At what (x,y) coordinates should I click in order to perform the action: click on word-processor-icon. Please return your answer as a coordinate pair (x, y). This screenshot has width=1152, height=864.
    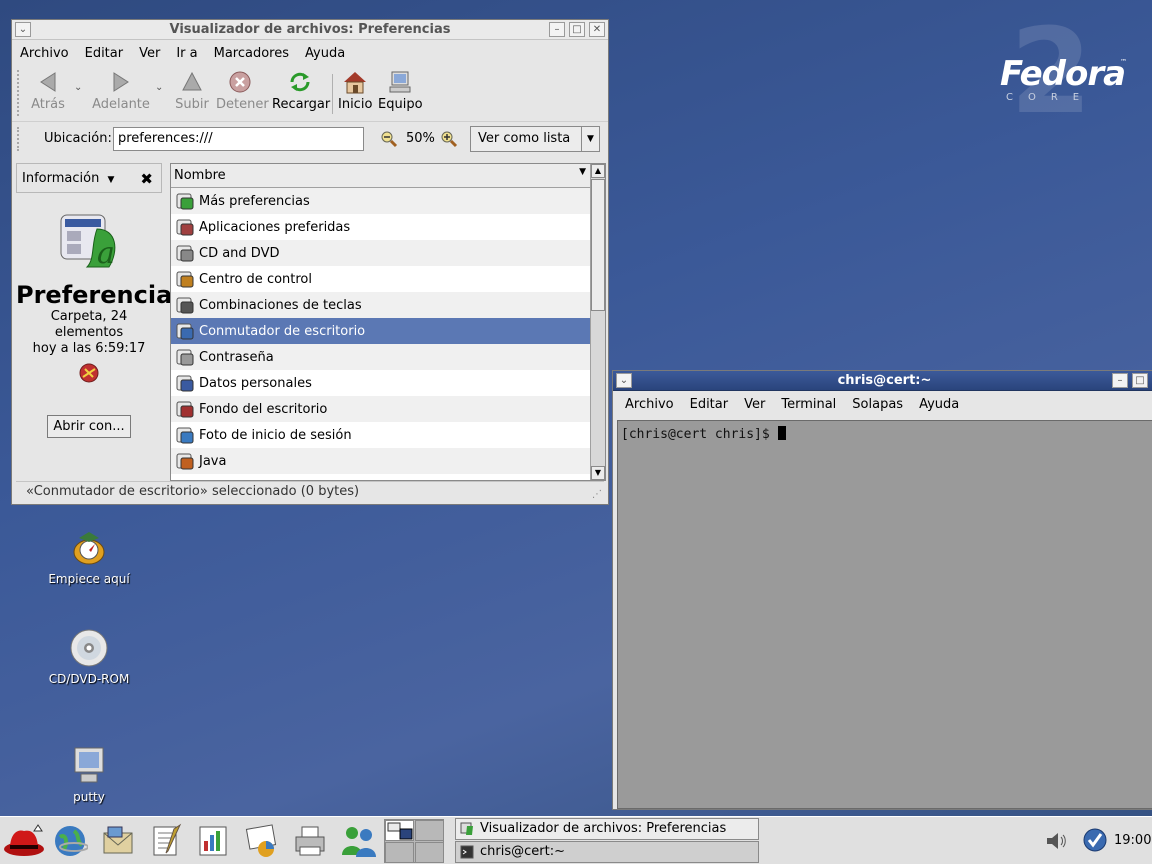
    Looking at the image, I should click on (166, 841).